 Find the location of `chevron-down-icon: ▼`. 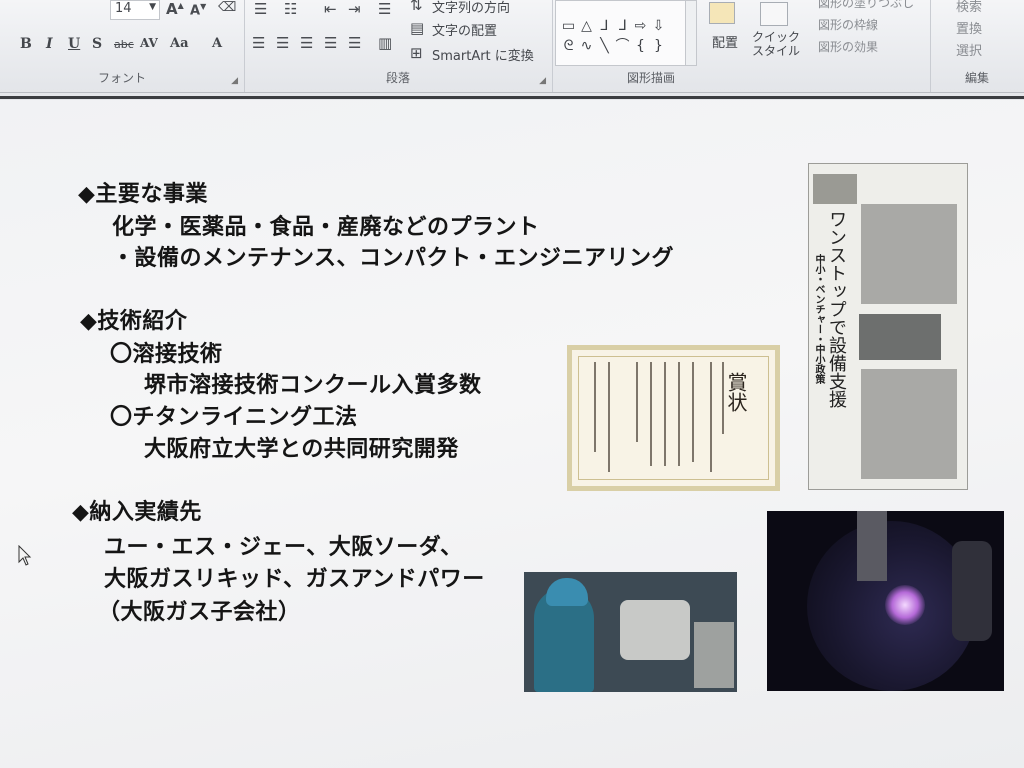

chevron-down-icon: ▼ is located at coordinates (152, 7).